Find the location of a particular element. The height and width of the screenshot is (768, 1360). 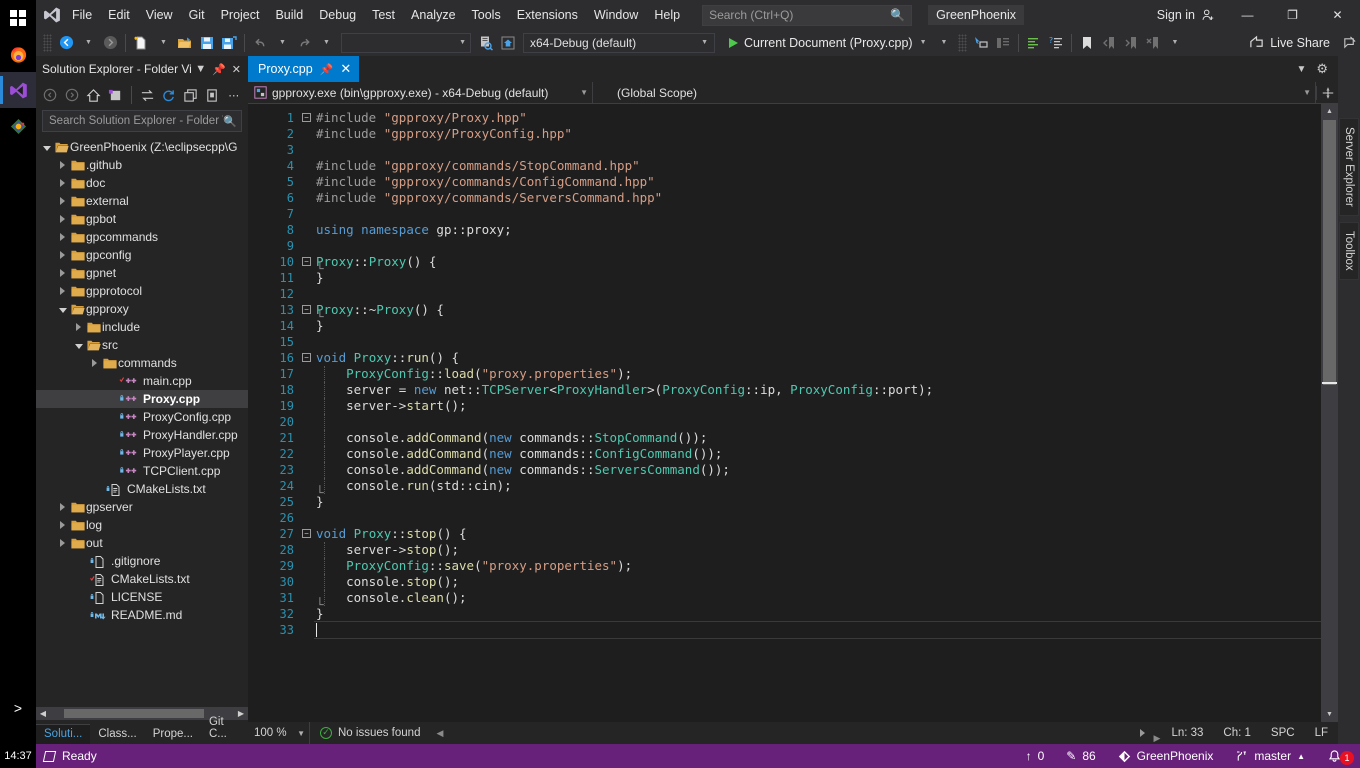

find-in-files-button is located at coordinates (486, 43).